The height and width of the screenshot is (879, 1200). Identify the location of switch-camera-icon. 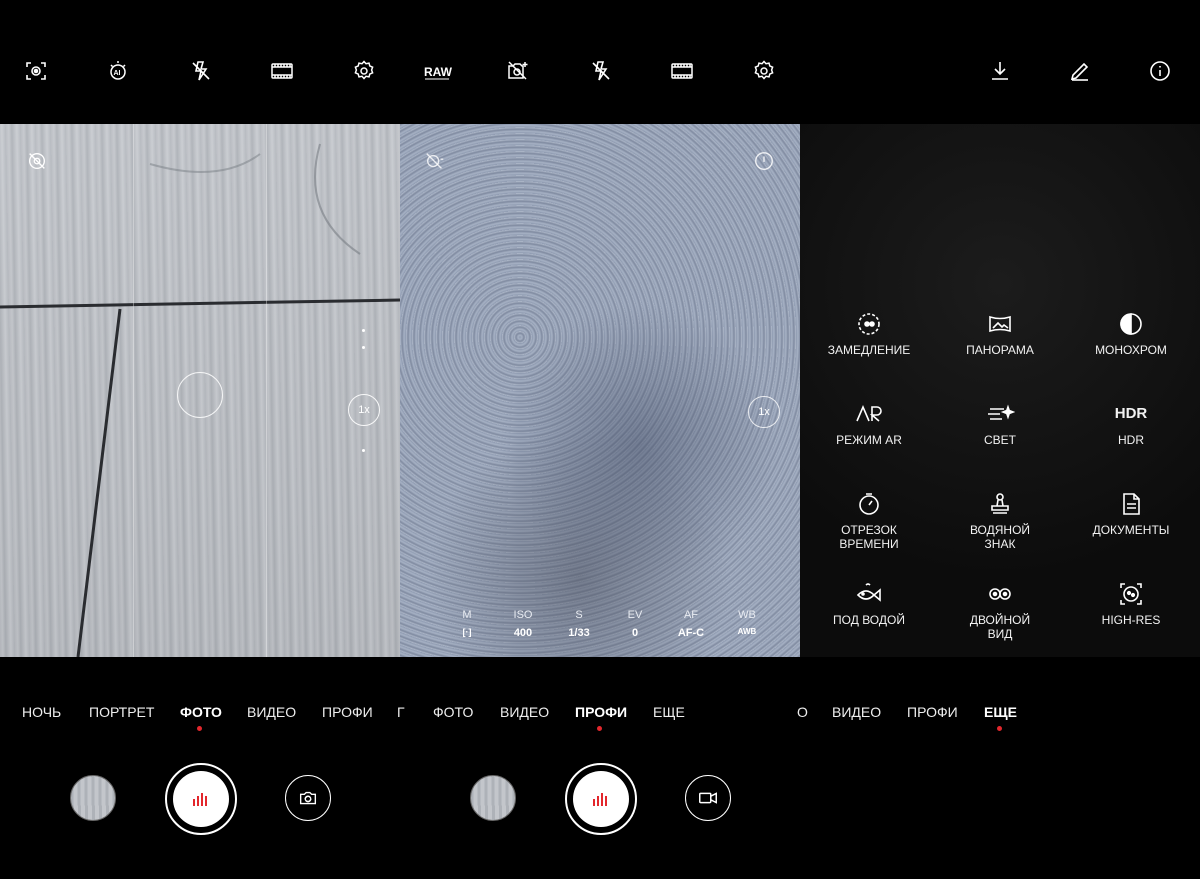
(308, 798).